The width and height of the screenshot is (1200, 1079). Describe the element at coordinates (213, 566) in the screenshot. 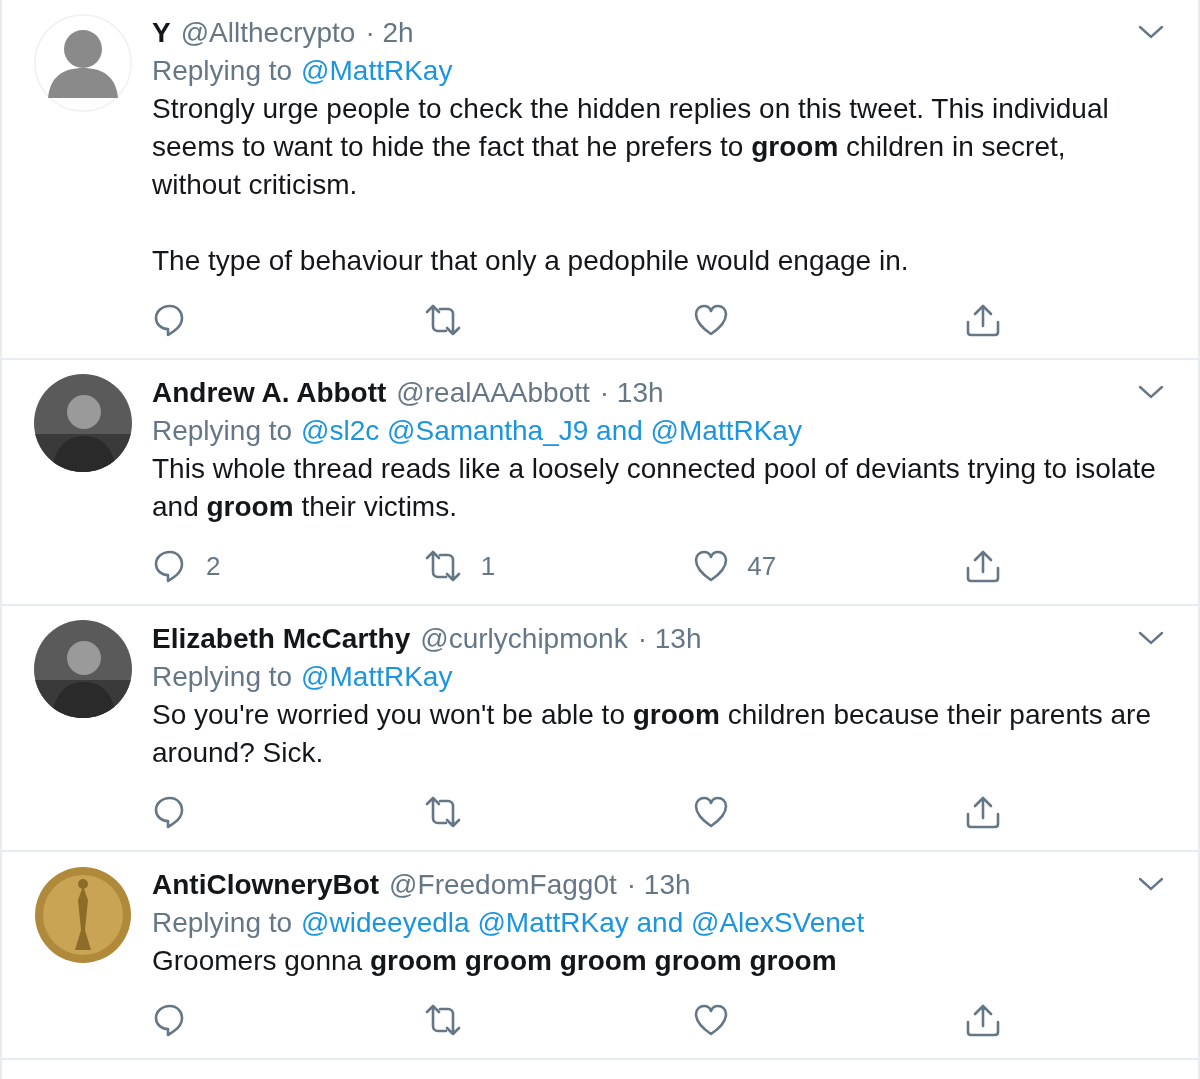

I see `reply-count: 2` at that location.